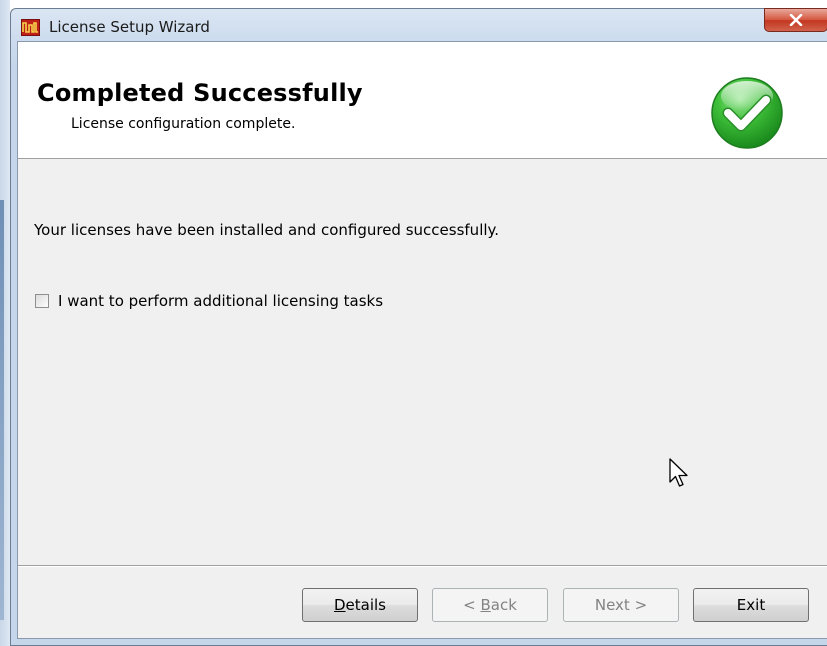  What do you see at coordinates (472, 605) in the screenshot?
I see `back-label-prefix: <` at bounding box center [472, 605].